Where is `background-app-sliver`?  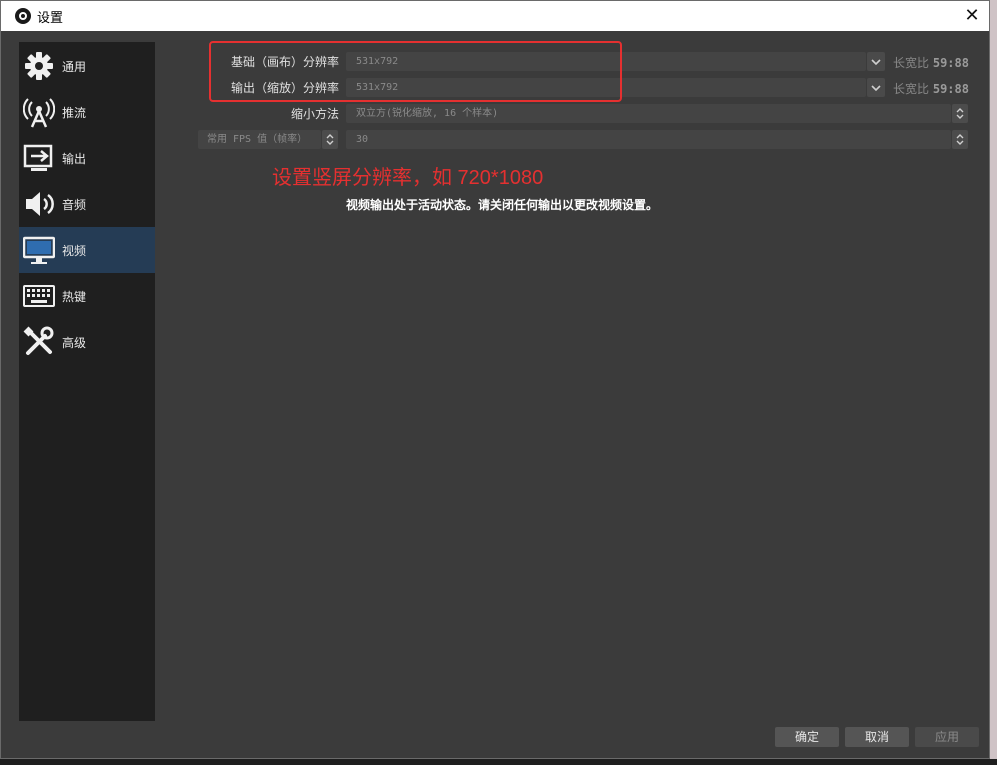
background-app-sliver is located at coordinates (993, 382).